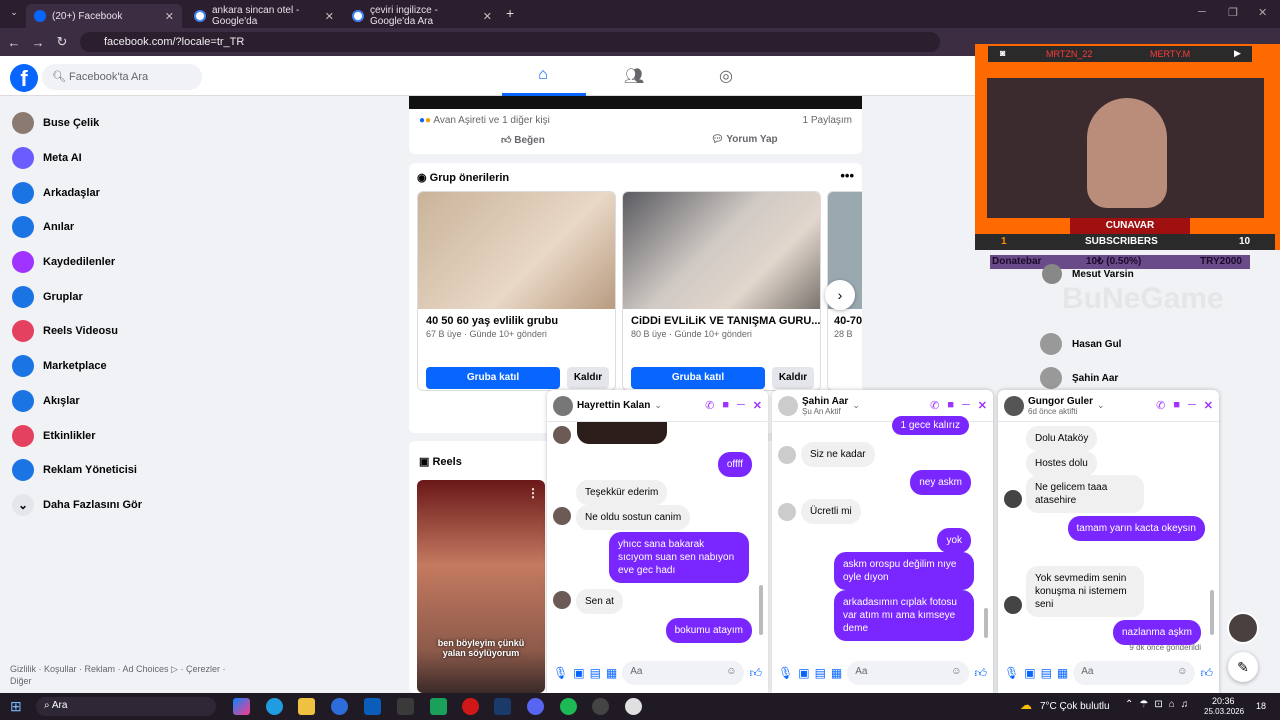 The image size is (1280, 720). Describe the element at coordinates (1243, 667) in the screenshot. I see `new-message-icon: ✎` at that location.